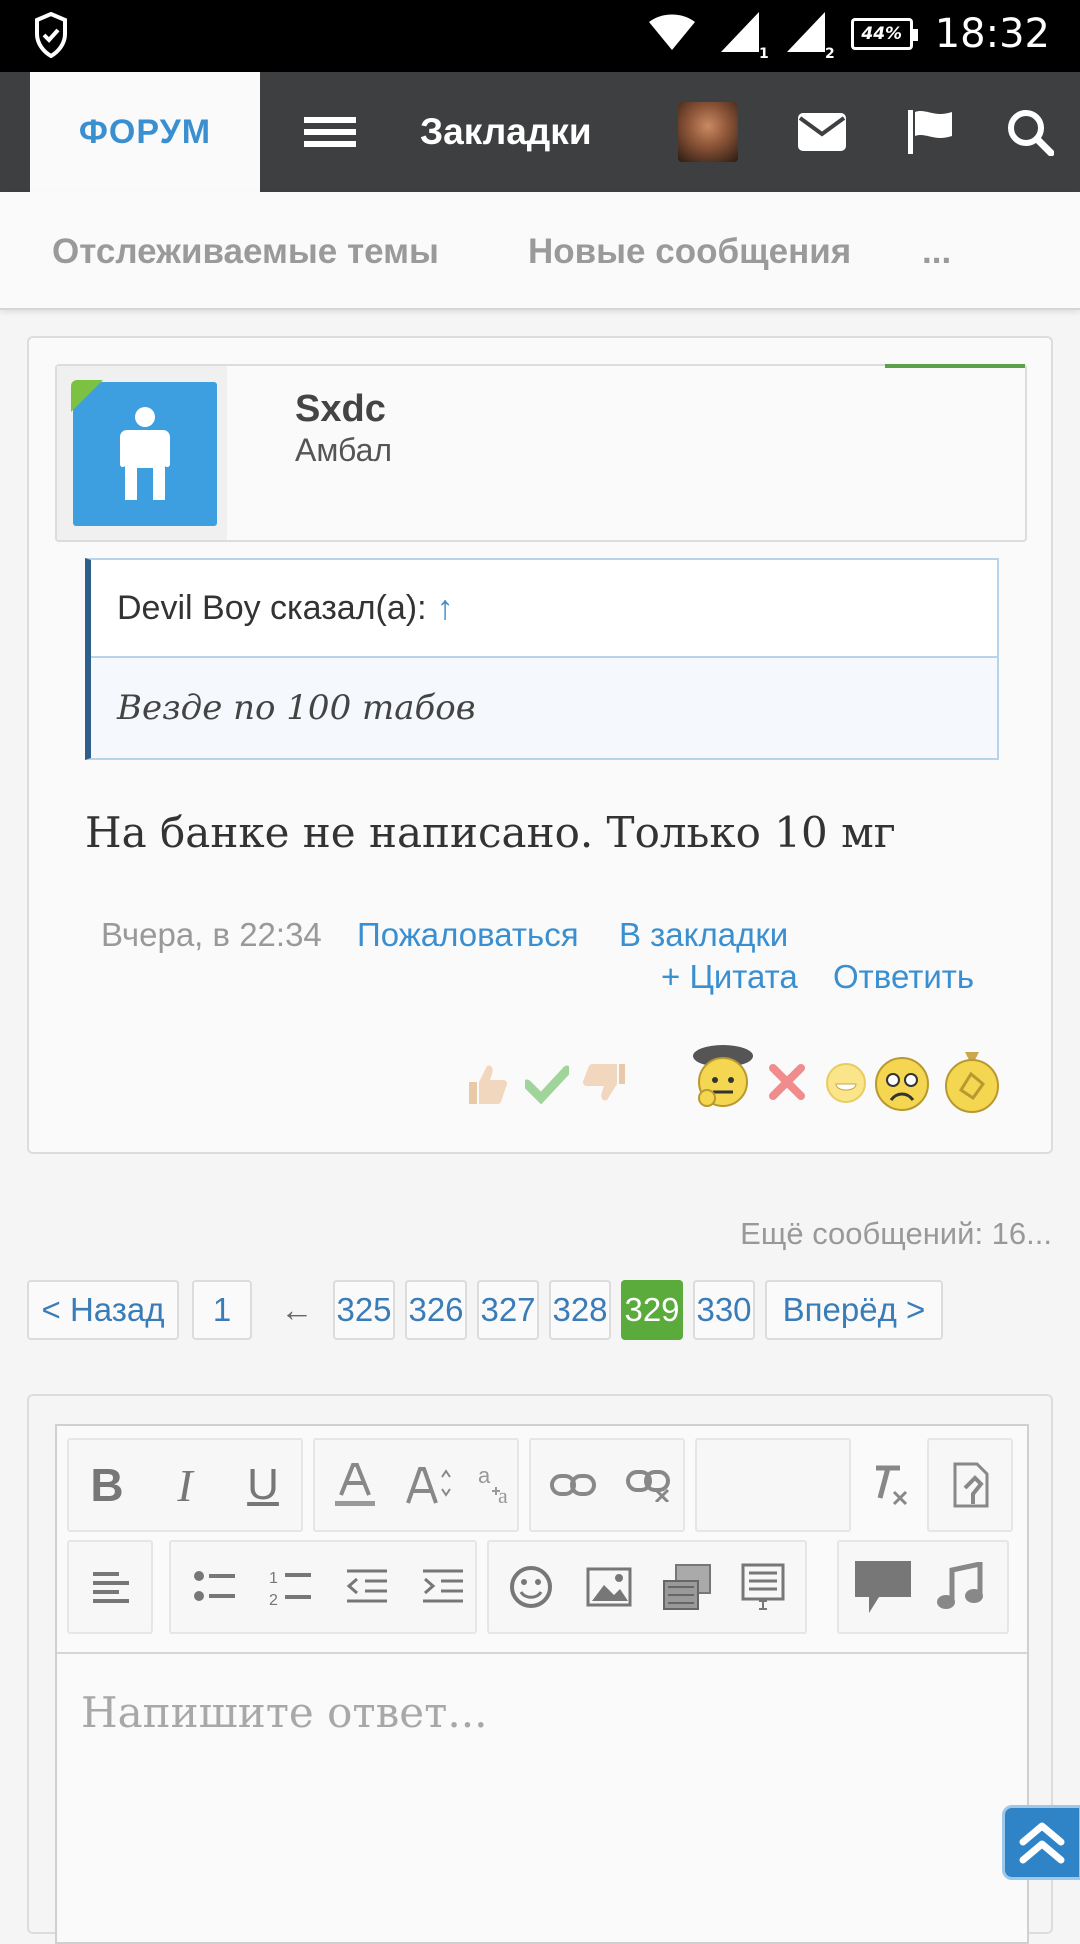 Image resolution: width=1080 pixels, height=1944 pixels. Describe the element at coordinates (436, 1310) in the screenshot. I see `page-326: 326` at that location.